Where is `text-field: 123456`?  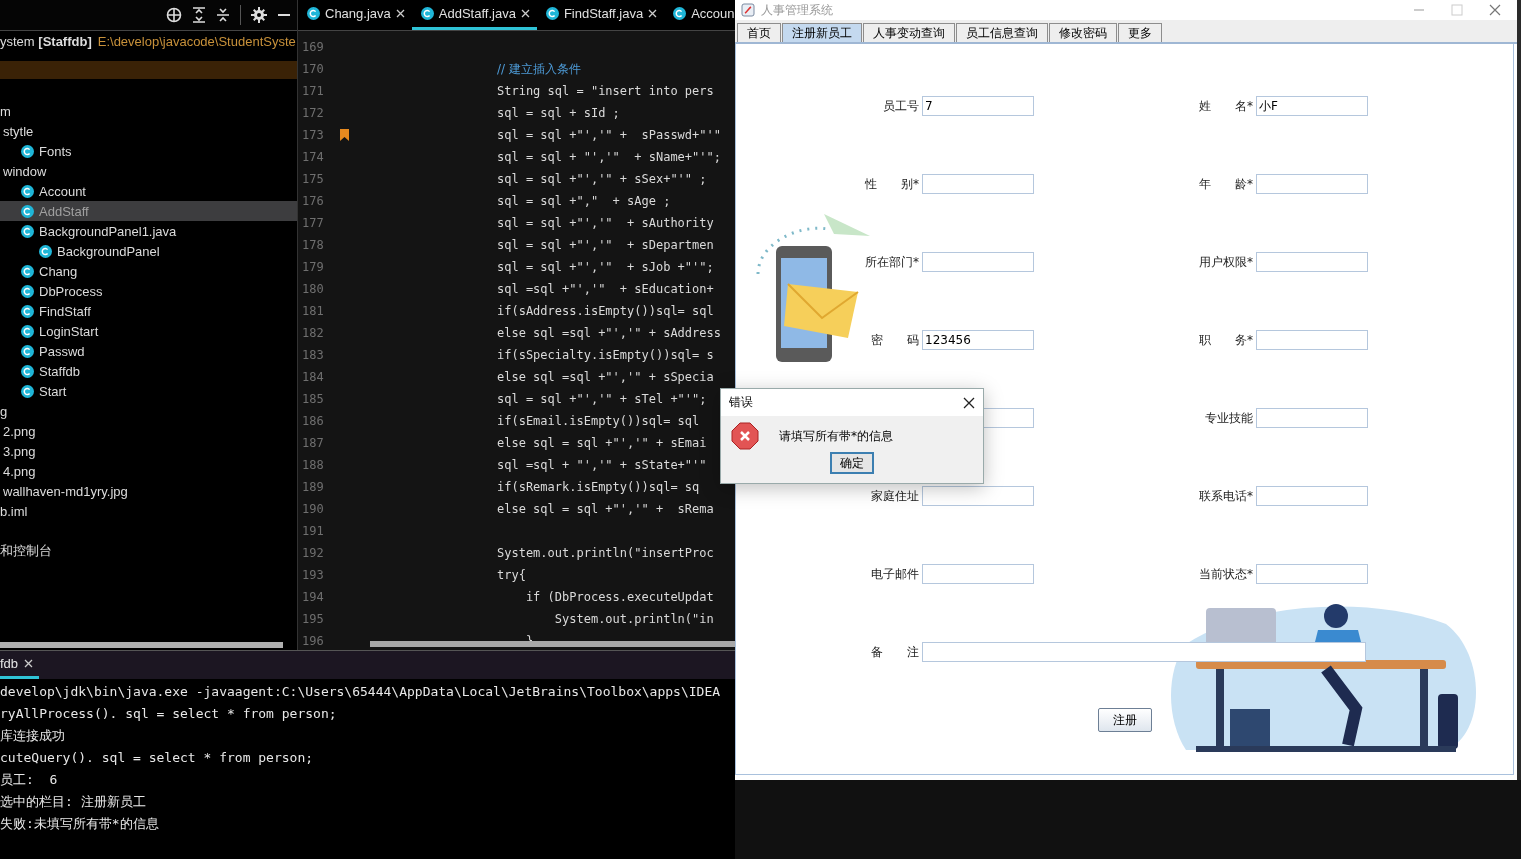 text-field: 123456 is located at coordinates (978, 340).